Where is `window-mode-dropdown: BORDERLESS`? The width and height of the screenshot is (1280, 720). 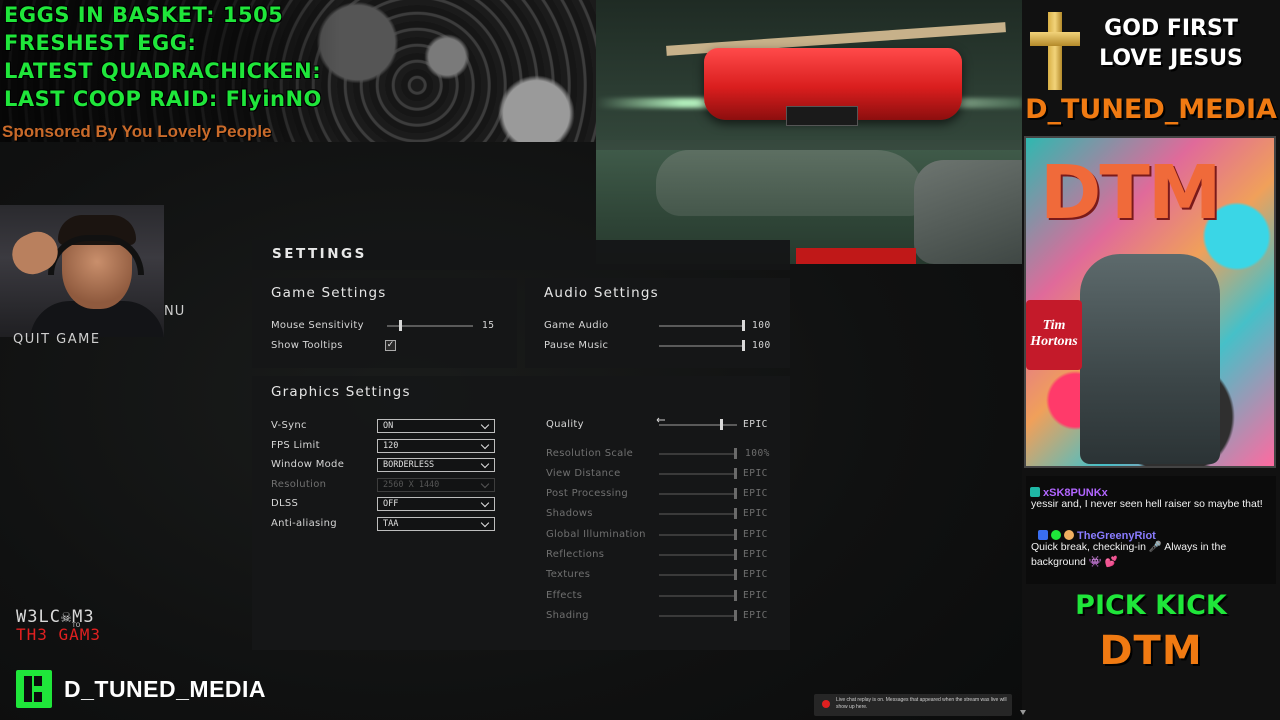
window-mode-dropdown: BORDERLESS is located at coordinates (436, 465).